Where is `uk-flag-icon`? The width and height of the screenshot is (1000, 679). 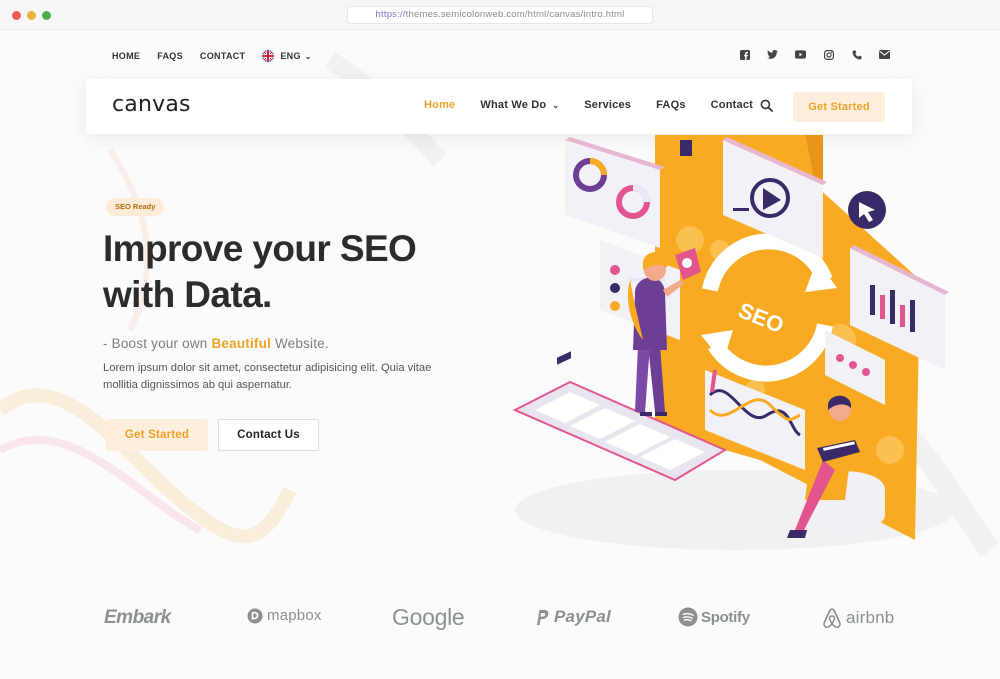 uk-flag-icon is located at coordinates (268, 56).